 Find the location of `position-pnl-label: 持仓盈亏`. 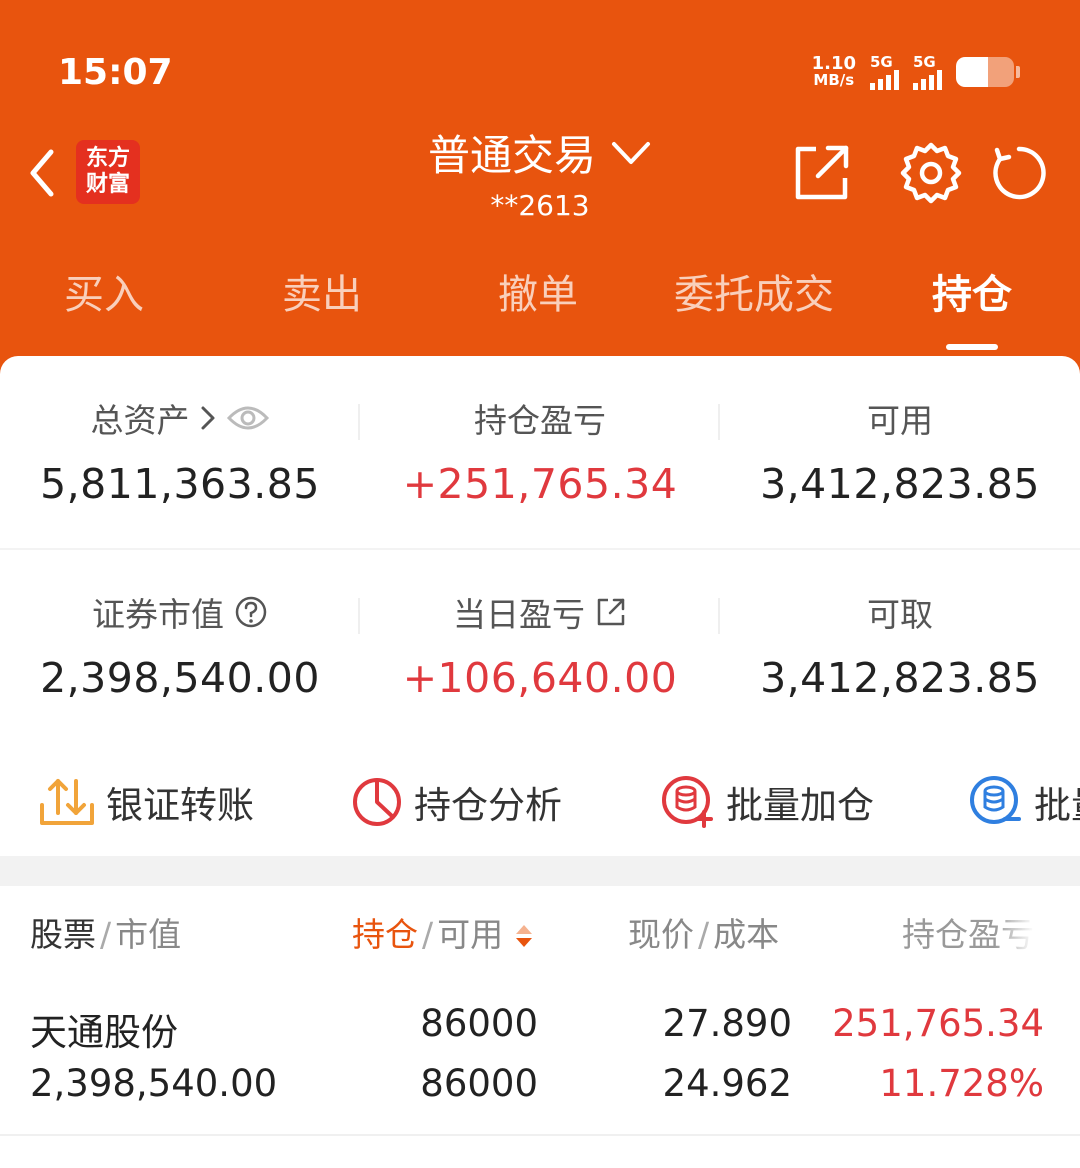

position-pnl-label: 持仓盈亏 is located at coordinates (540, 420).